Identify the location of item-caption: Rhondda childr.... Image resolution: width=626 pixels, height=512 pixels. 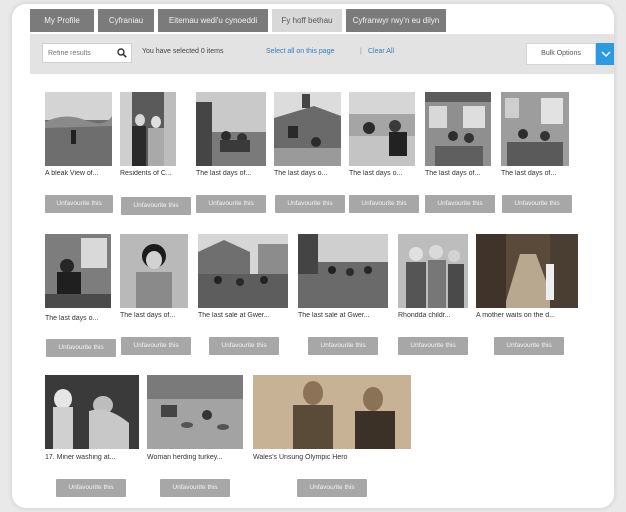
(435, 315).